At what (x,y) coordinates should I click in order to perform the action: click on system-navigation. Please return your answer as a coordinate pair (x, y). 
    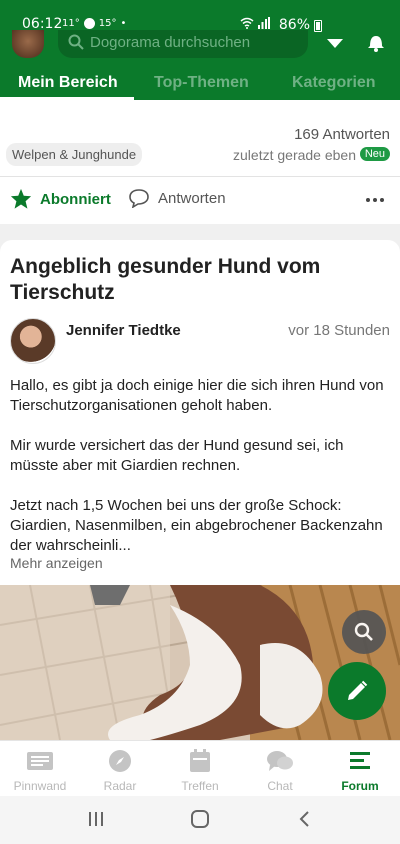
    Looking at the image, I should click on (200, 820).